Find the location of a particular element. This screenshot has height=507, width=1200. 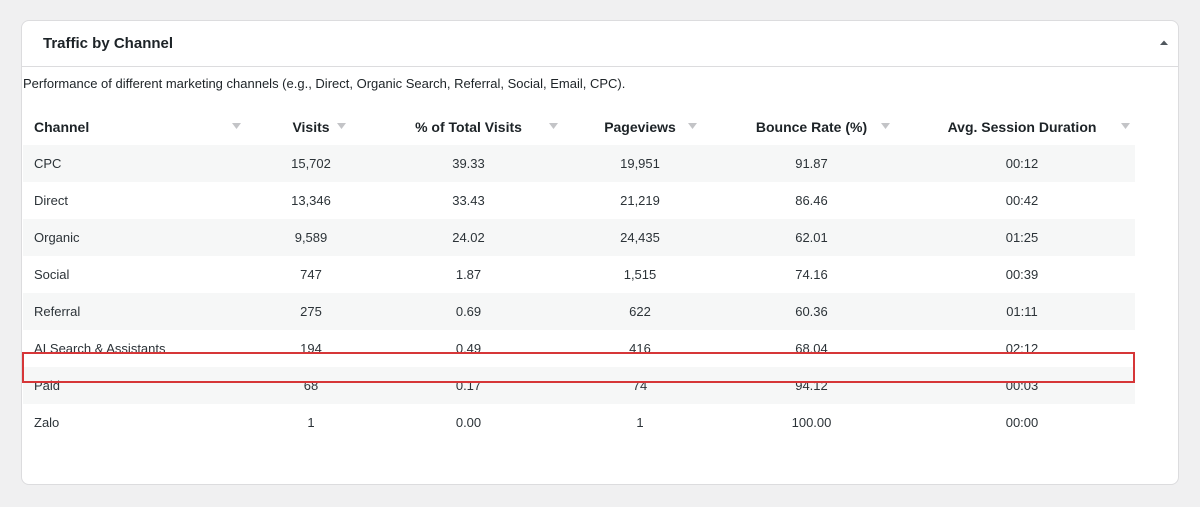

cell-bounce-rate: 86.46 is located at coordinates (811, 200).